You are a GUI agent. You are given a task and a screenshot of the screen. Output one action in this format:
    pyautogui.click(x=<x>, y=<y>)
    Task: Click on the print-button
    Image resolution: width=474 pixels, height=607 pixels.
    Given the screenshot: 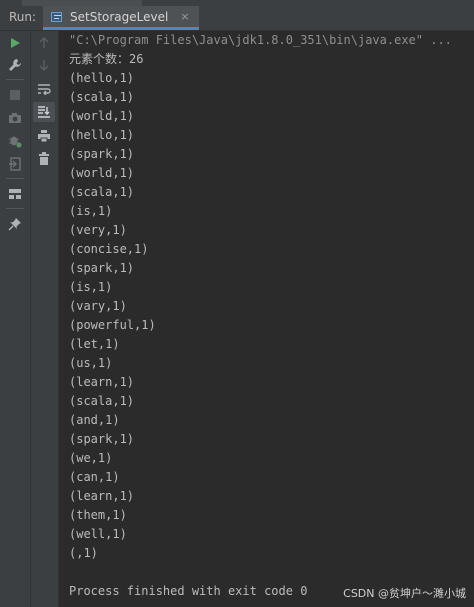 What is the action you would take?
    pyautogui.click(x=44, y=136)
    